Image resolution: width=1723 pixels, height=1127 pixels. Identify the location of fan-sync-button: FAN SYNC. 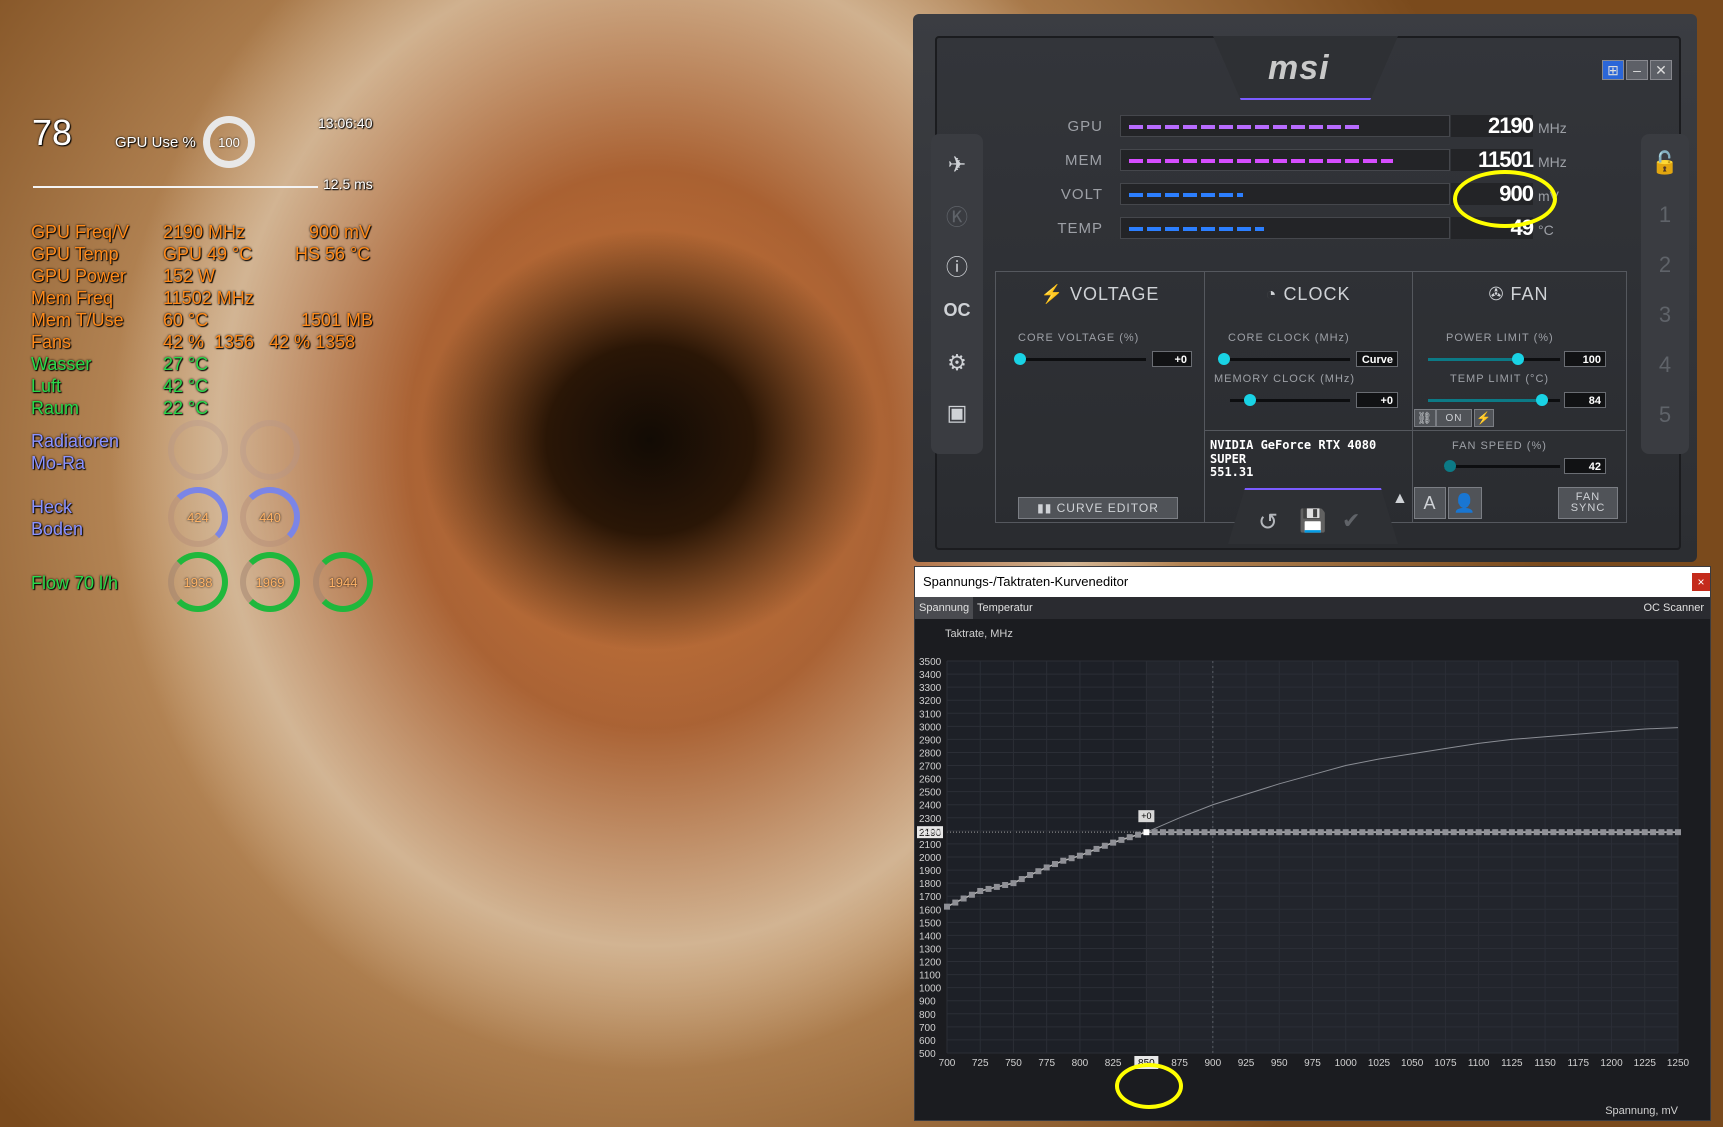
(1588, 503).